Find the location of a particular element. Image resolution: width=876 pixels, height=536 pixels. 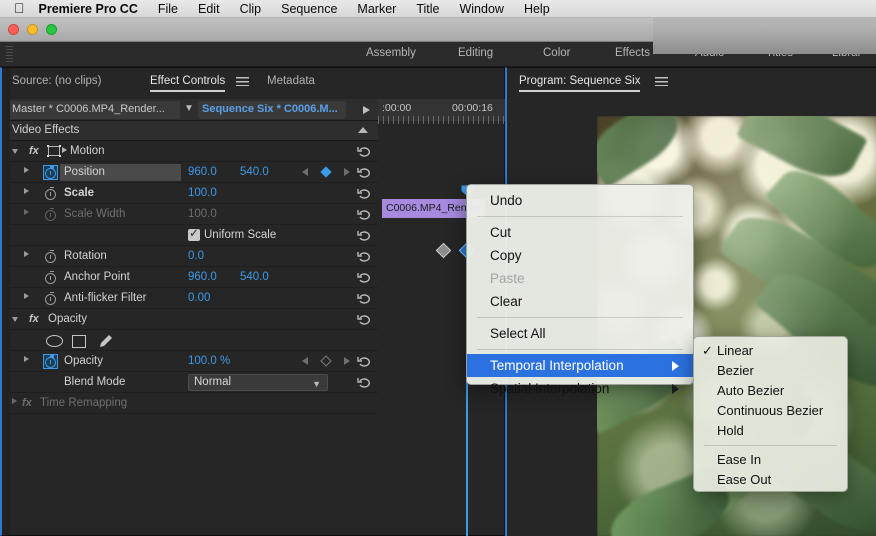

reset-button-anchor-point is located at coordinates (364, 277).